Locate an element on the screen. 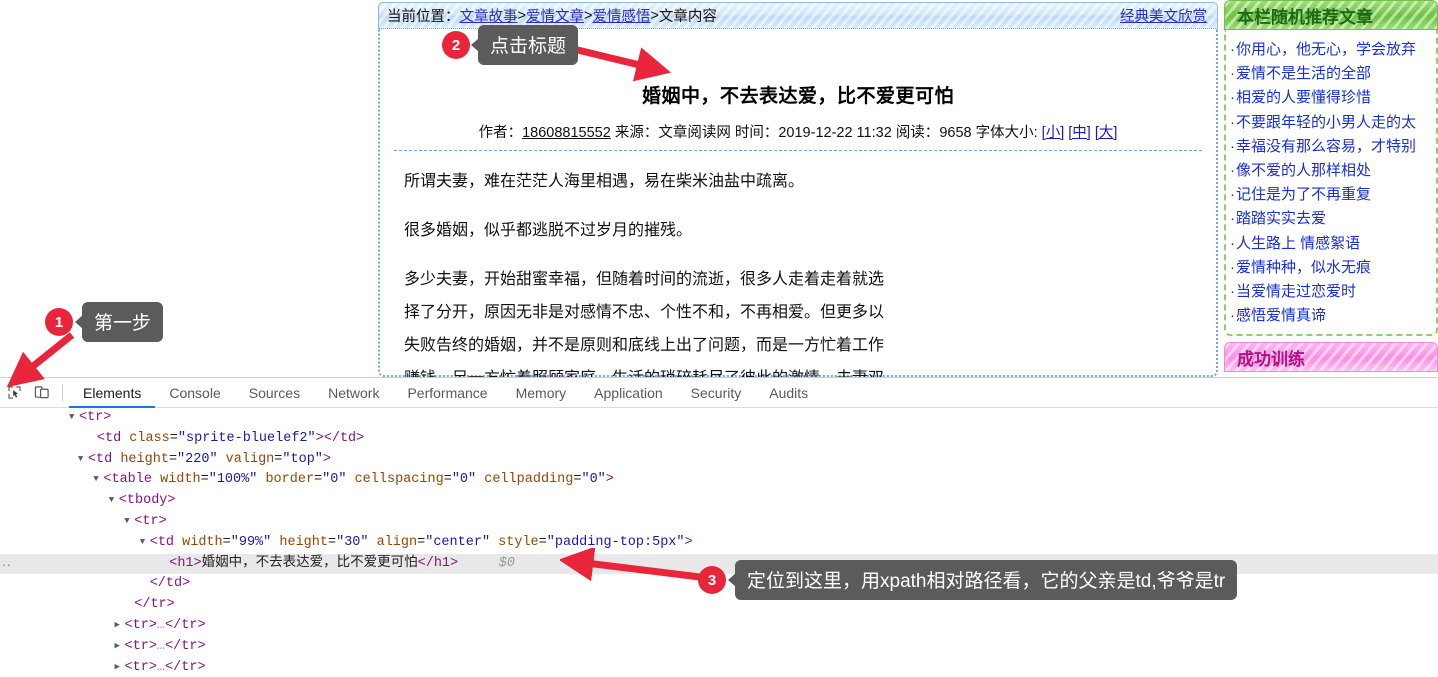 Image resolution: width=1438 pixels, height=677 pixels. list-item-label: 踏踏实实去爱 is located at coordinates (1281, 219).